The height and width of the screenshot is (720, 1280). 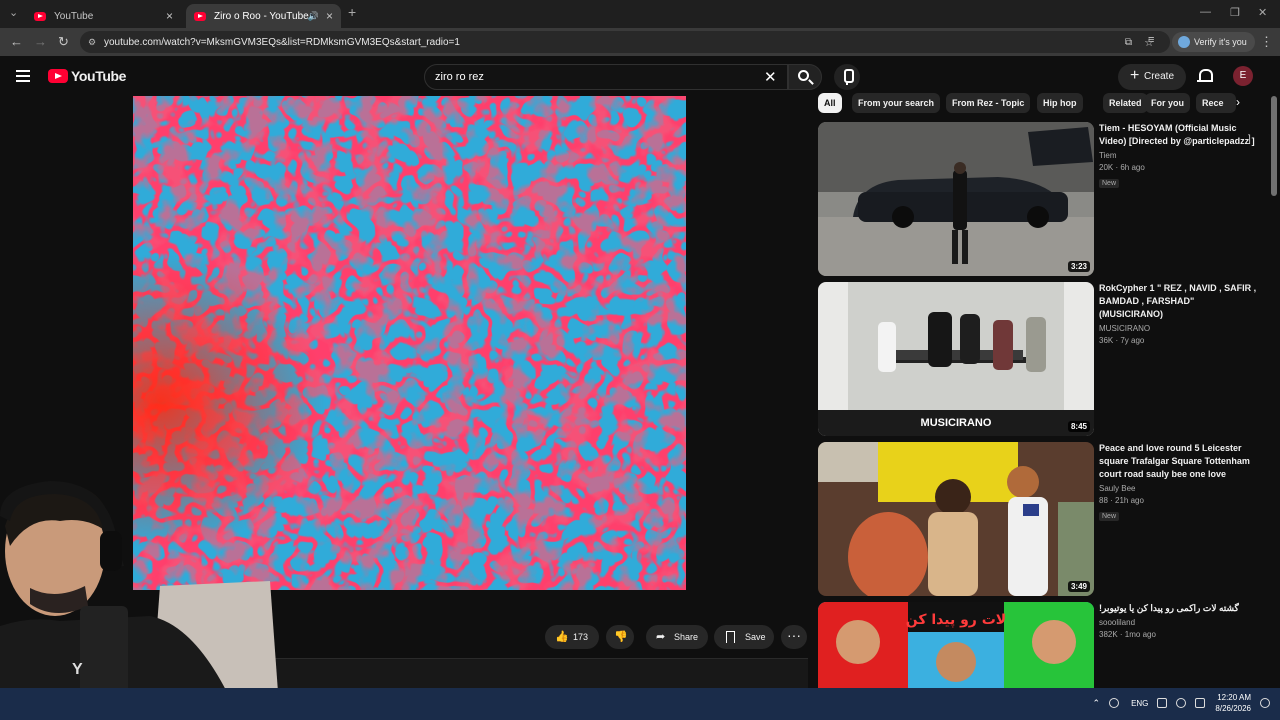 What do you see at coordinates (1205, 76) in the screenshot?
I see `notifications-icon` at bounding box center [1205, 76].